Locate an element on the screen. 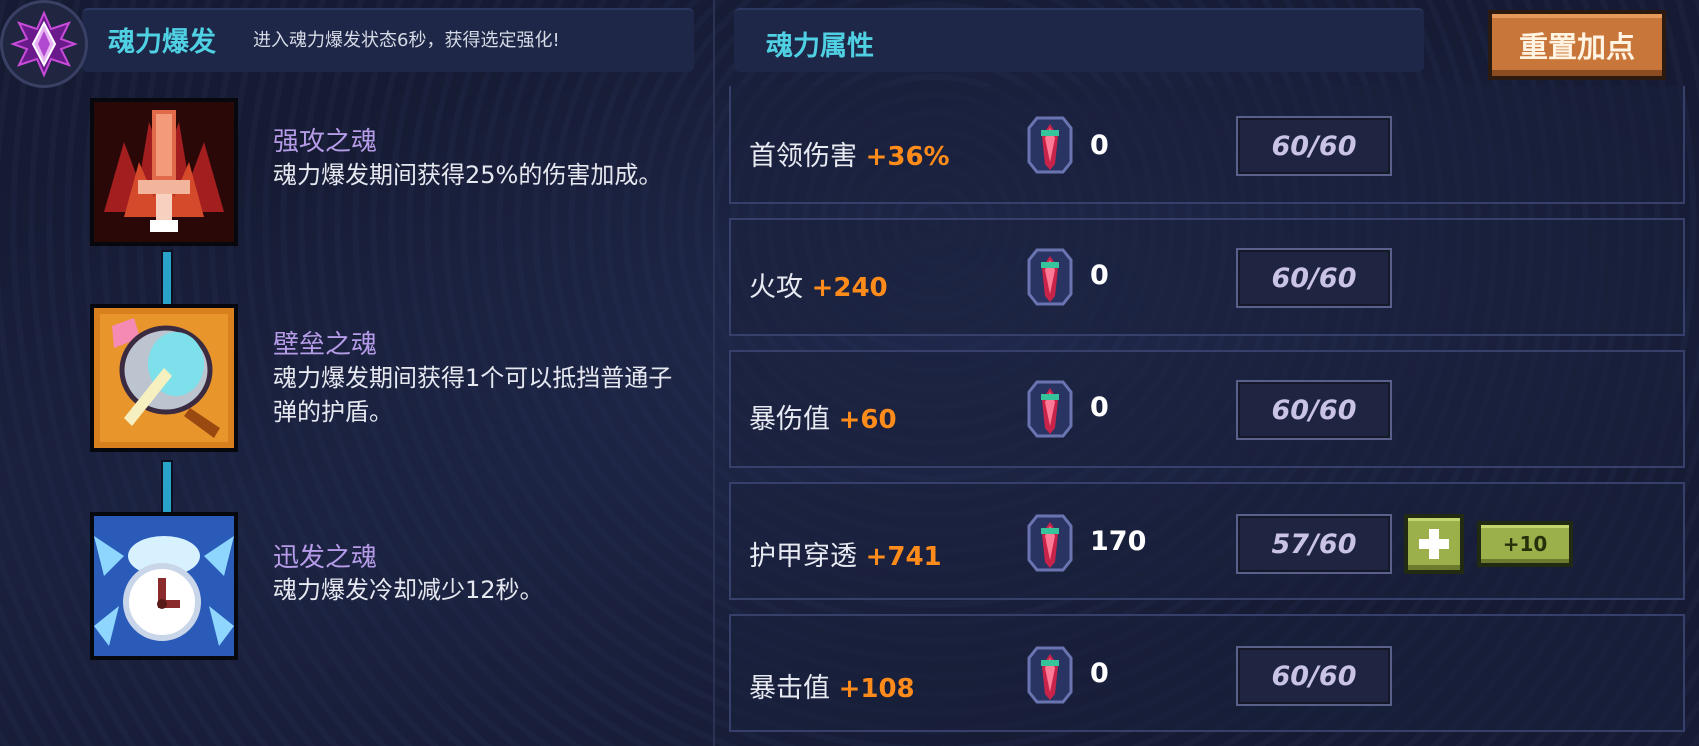 This screenshot has width=1699, height=746. skill-description: 魂力爆发期间获得1个可以抵挡普通子弹的护盾。 is located at coordinates (473, 395).